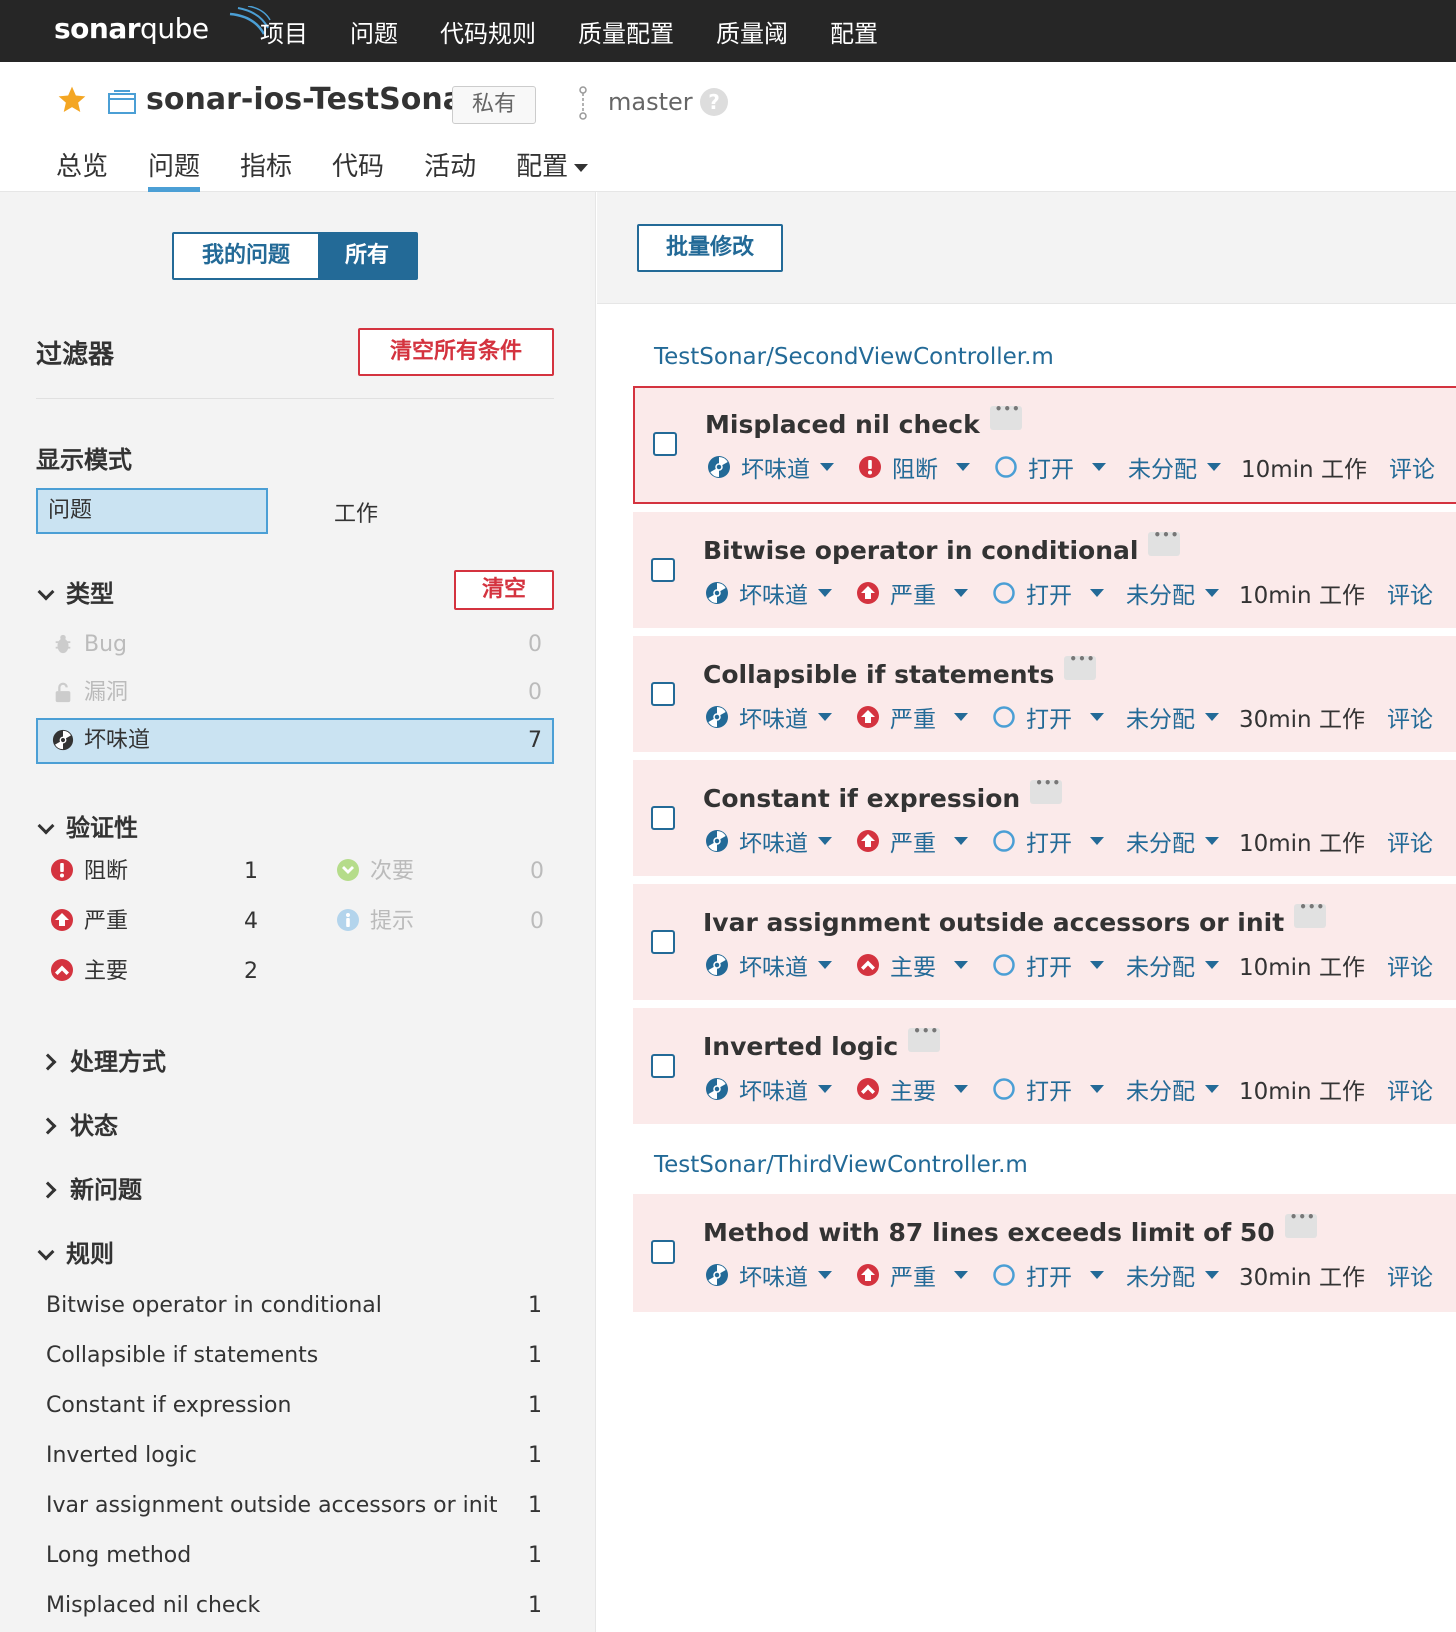 The width and height of the screenshot is (1456, 1632). What do you see at coordinates (883, 794) in the screenshot?
I see `issue-title: Constant if expression` at bounding box center [883, 794].